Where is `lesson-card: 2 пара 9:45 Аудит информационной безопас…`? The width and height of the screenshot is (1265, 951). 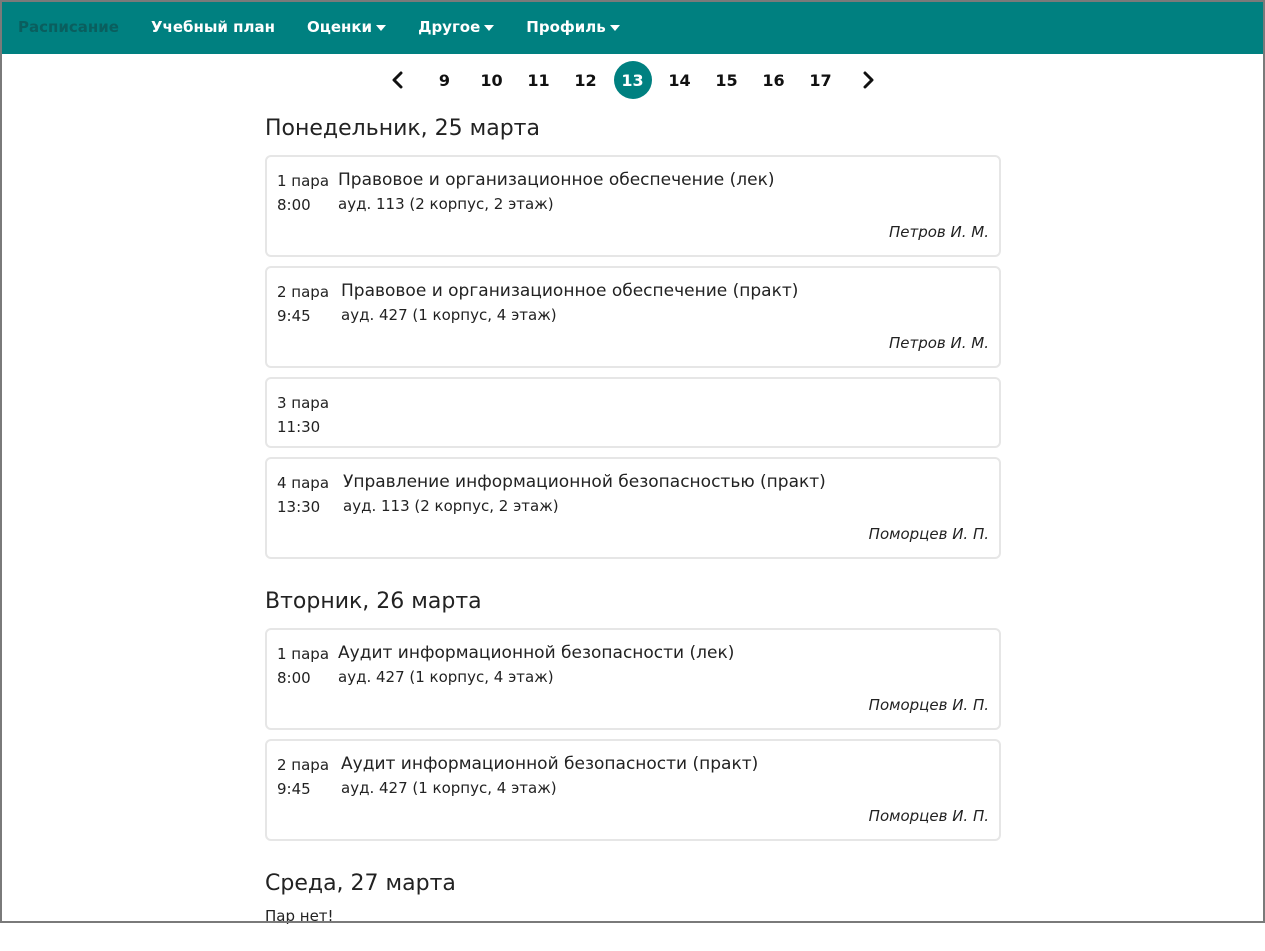 lesson-card: 2 пара 9:45 Аудит информационной безопас… is located at coordinates (633, 790).